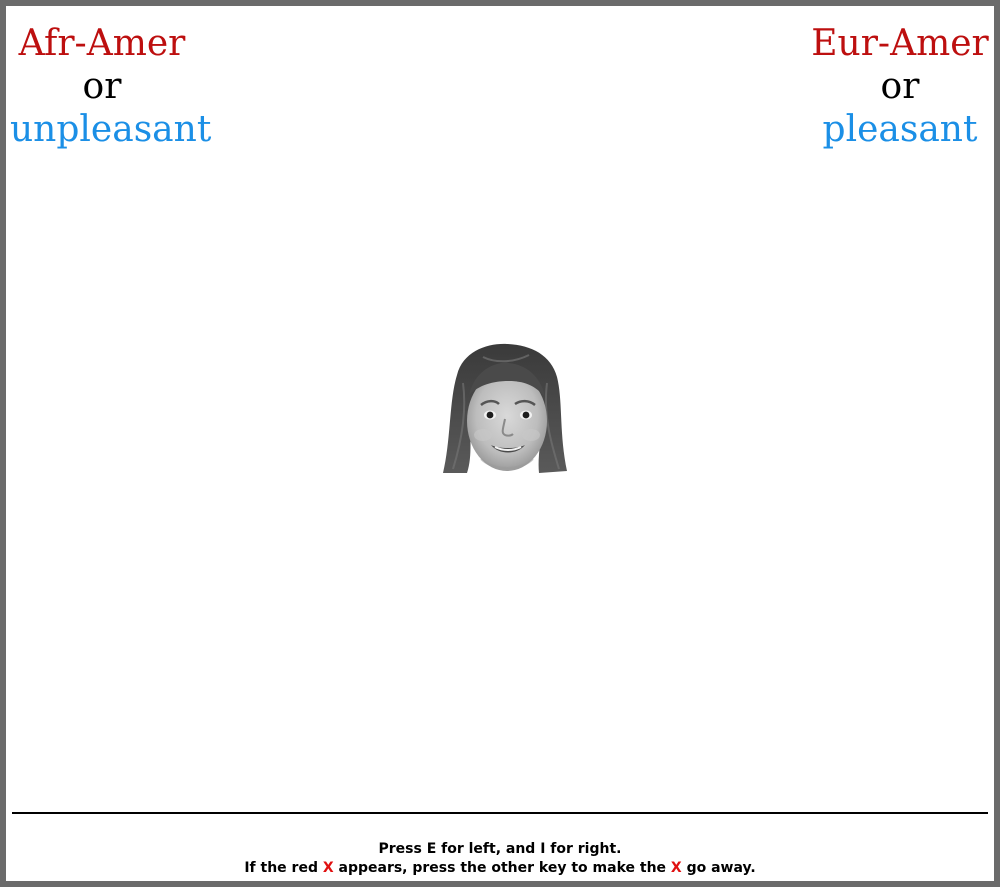 The width and height of the screenshot is (1000, 887). Describe the element at coordinates (900, 129) in the screenshot. I see `right-category-secondary: pleasant` at that location.